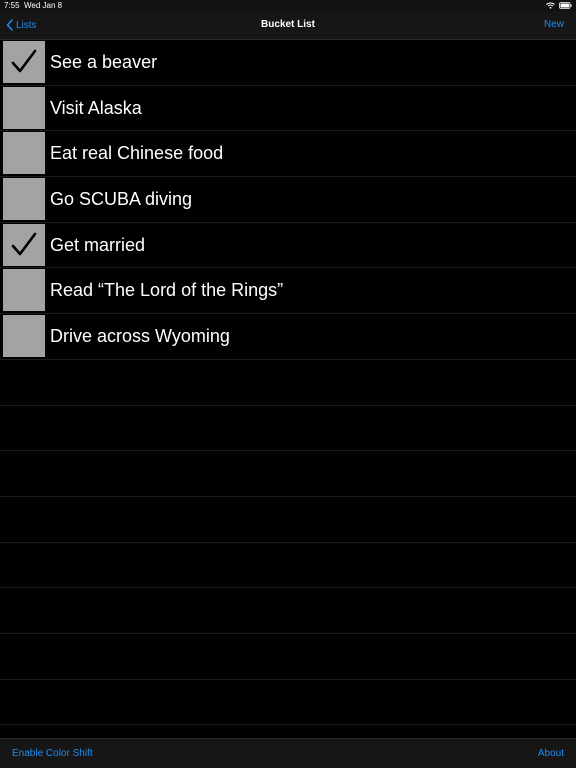 The width and height of the screenshot is (576, 768). I want to click on back-button-label: Lists, so click(26, 25).